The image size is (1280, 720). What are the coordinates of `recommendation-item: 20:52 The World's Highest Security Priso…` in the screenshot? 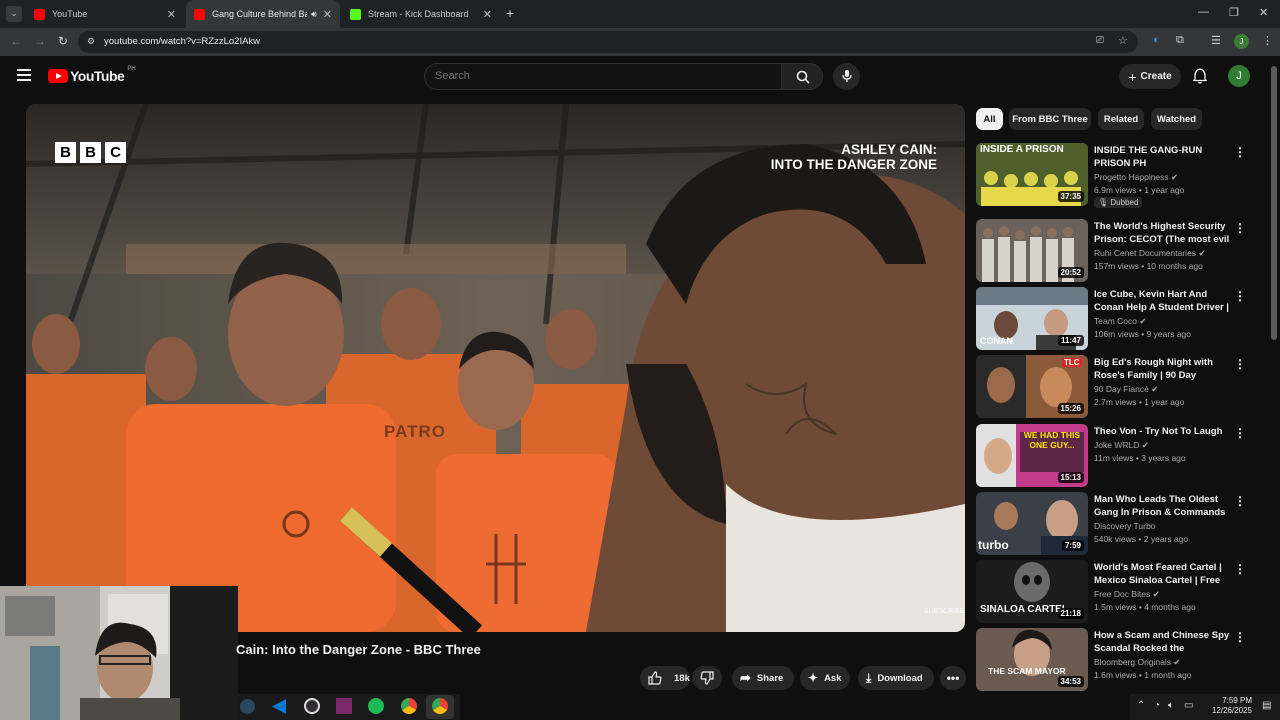 It's located at (1116, 251).